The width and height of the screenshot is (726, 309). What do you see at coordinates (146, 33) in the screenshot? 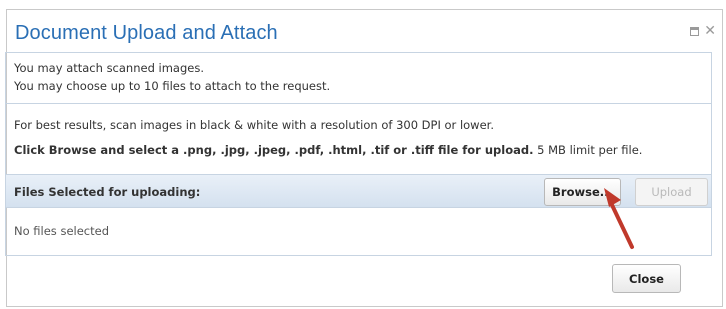
I see `dialog-title: Document Upload and Attach` at bounding box center [146, 33].